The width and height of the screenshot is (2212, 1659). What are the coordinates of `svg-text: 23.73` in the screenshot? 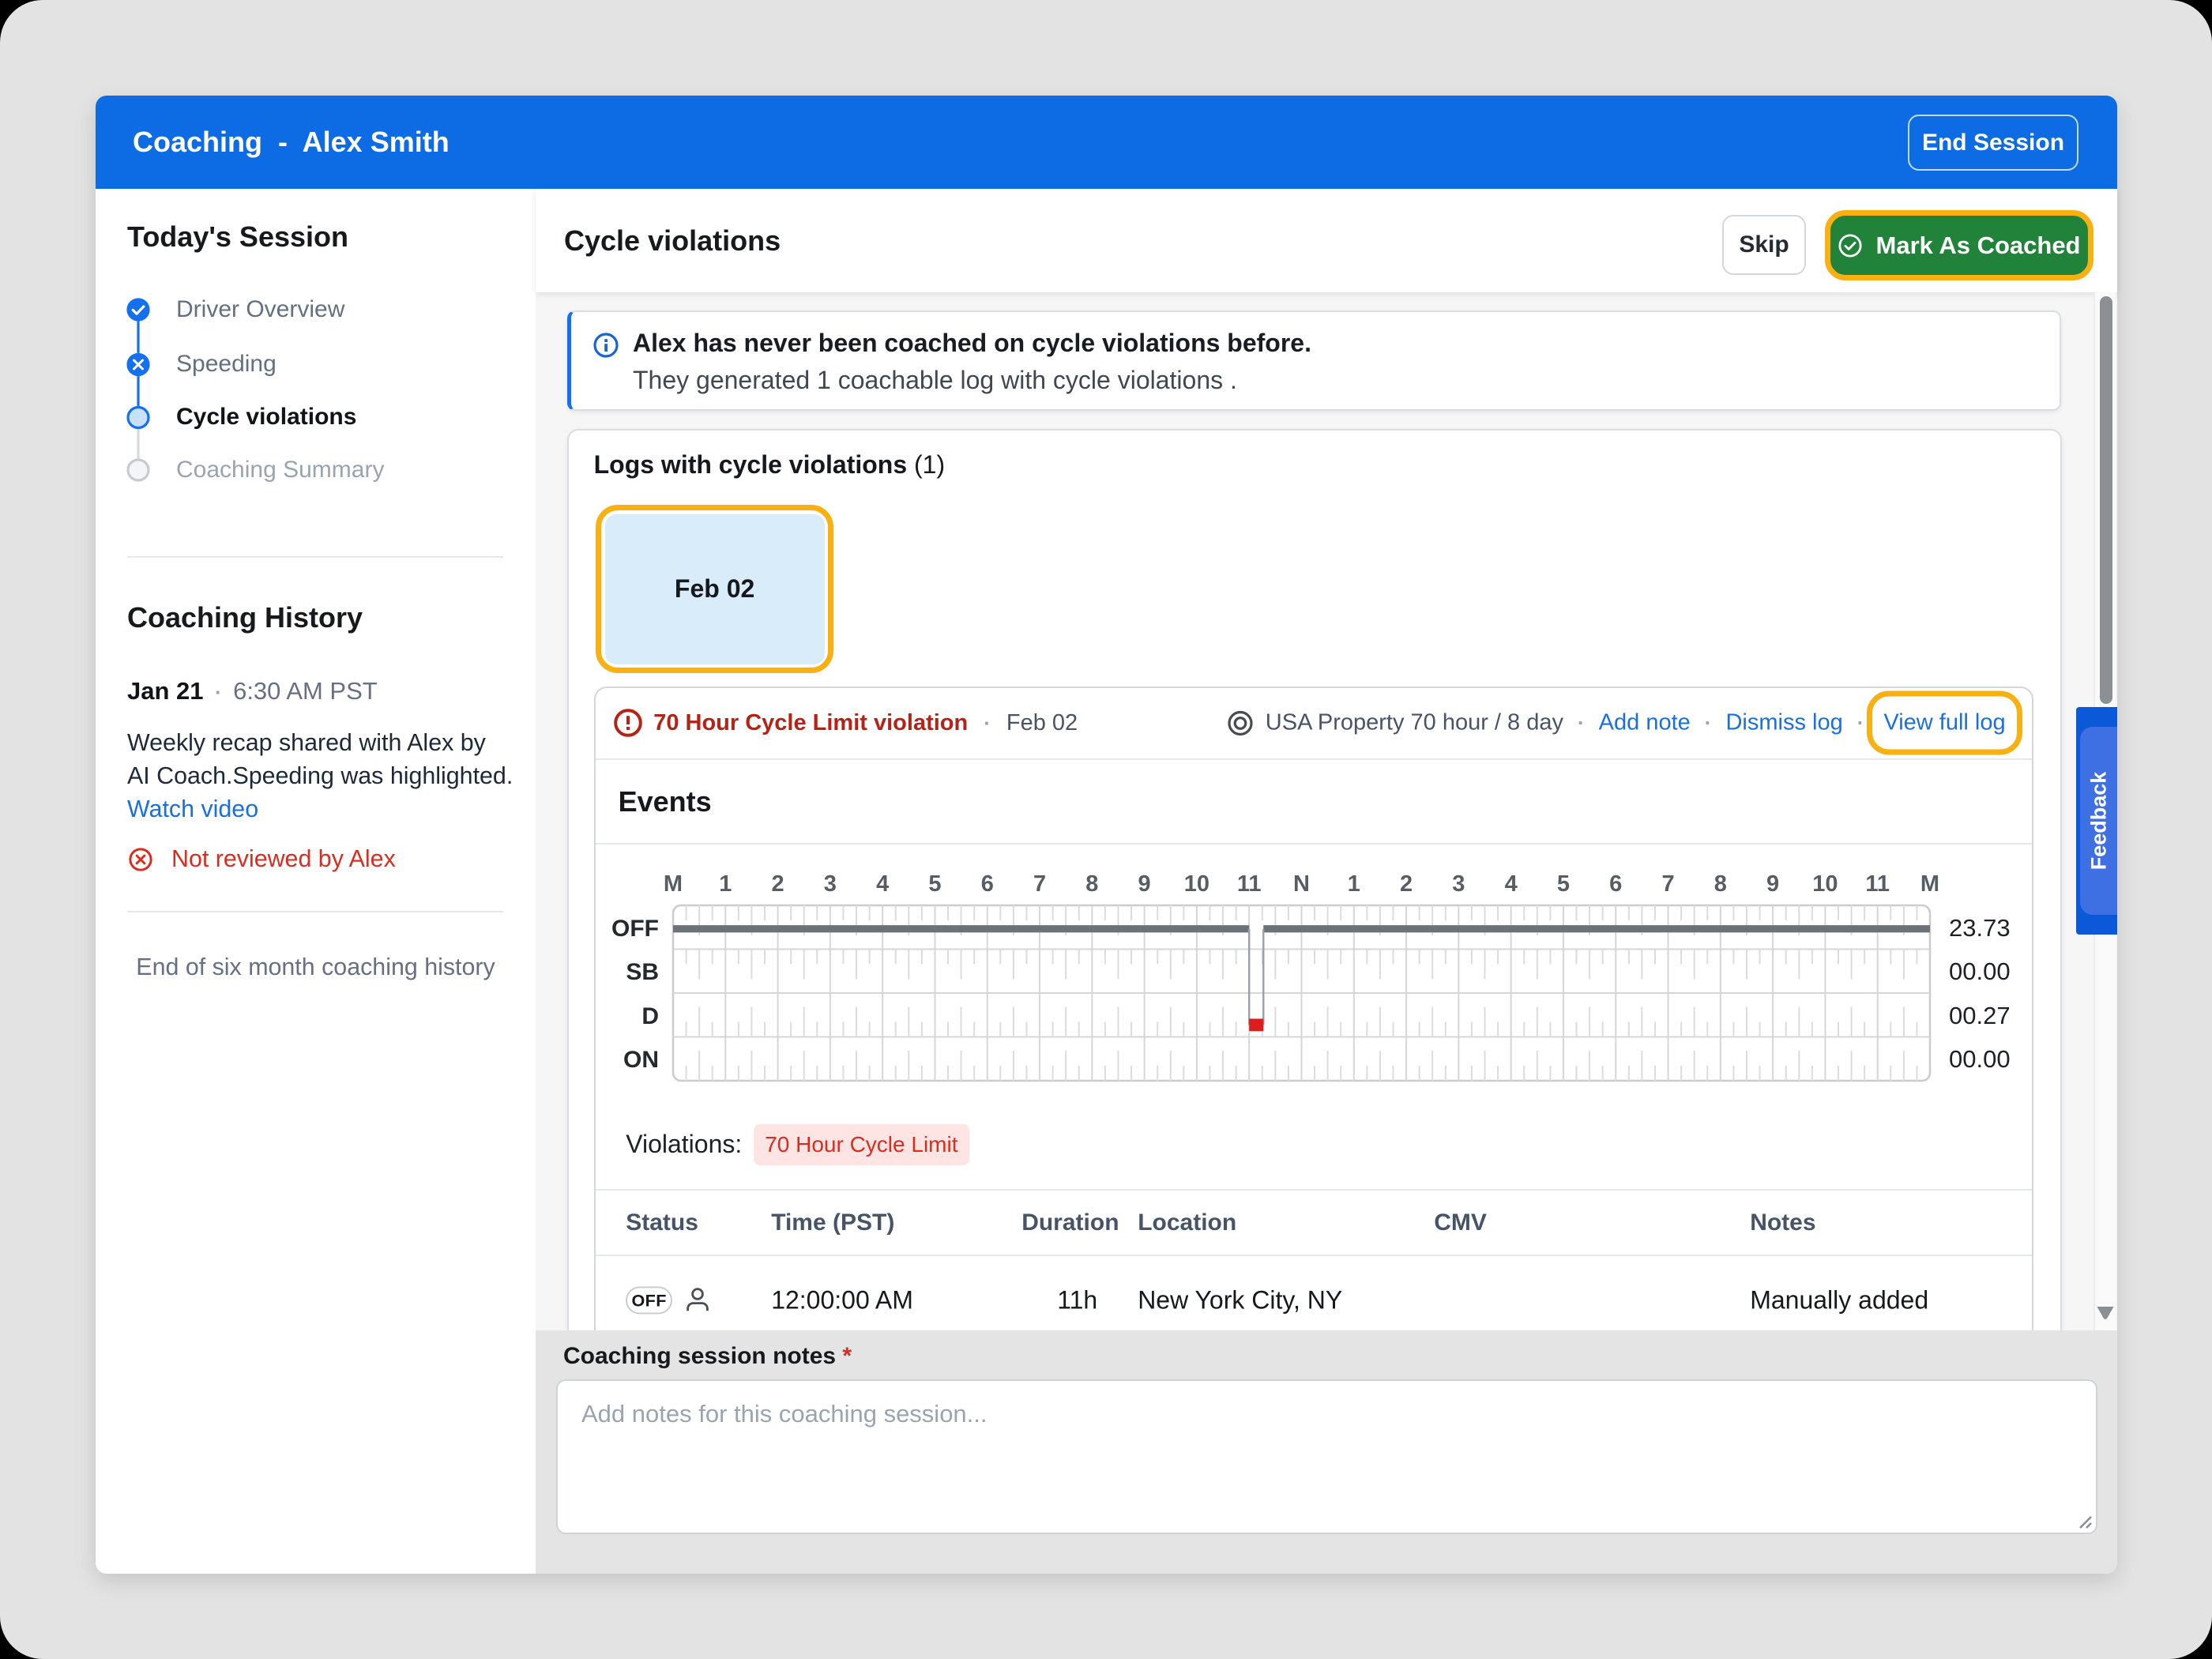 It's located at (1980, 928).